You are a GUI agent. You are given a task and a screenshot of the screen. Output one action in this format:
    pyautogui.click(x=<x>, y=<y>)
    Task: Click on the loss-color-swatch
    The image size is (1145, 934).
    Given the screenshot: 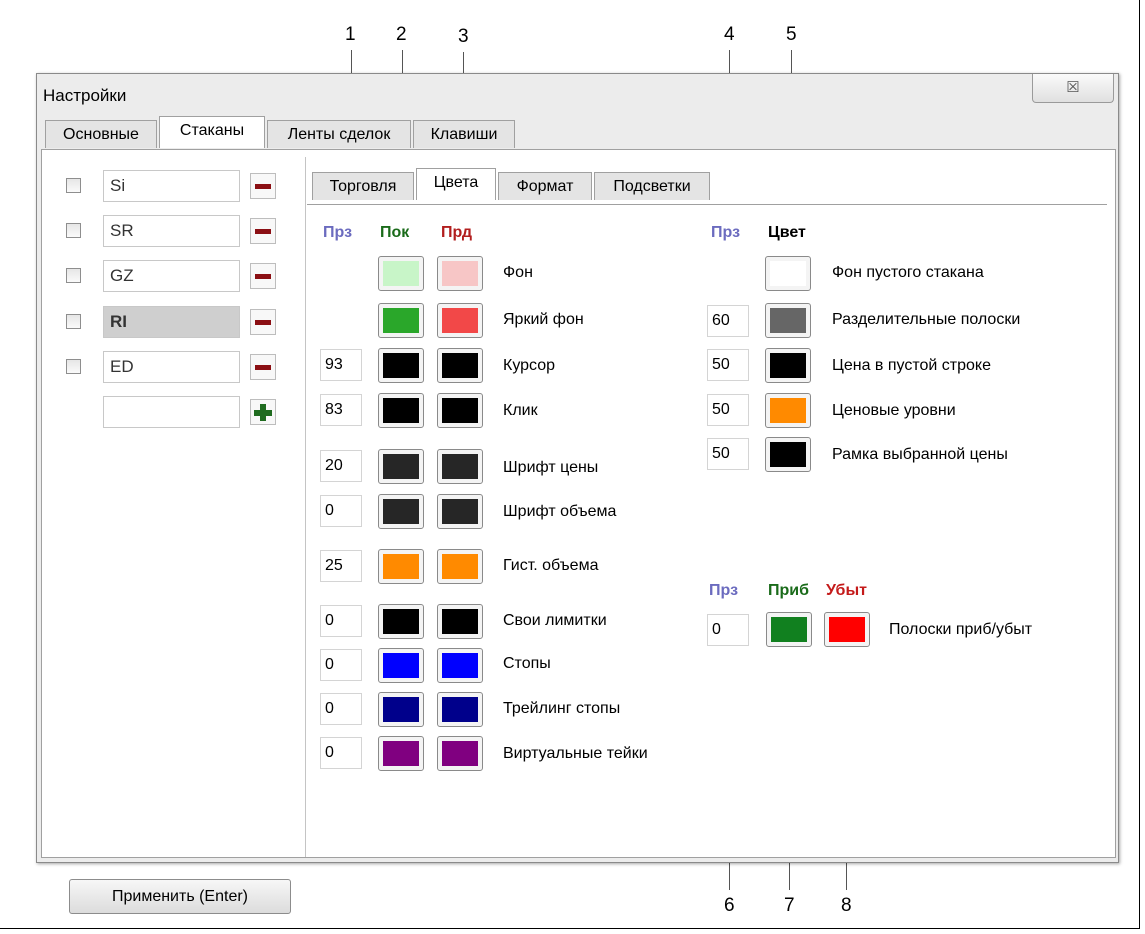 What is the action you would take?
    pyautogui.click(x=847, y=629)
    